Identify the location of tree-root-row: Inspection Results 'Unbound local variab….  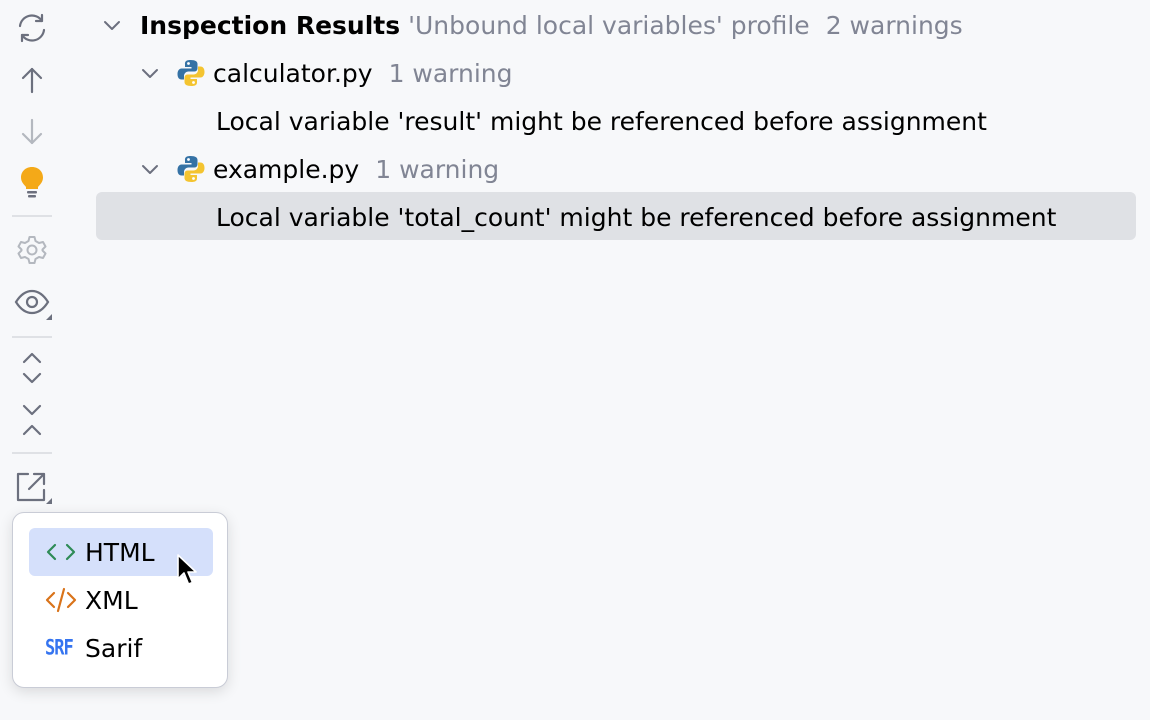
(531, 25).